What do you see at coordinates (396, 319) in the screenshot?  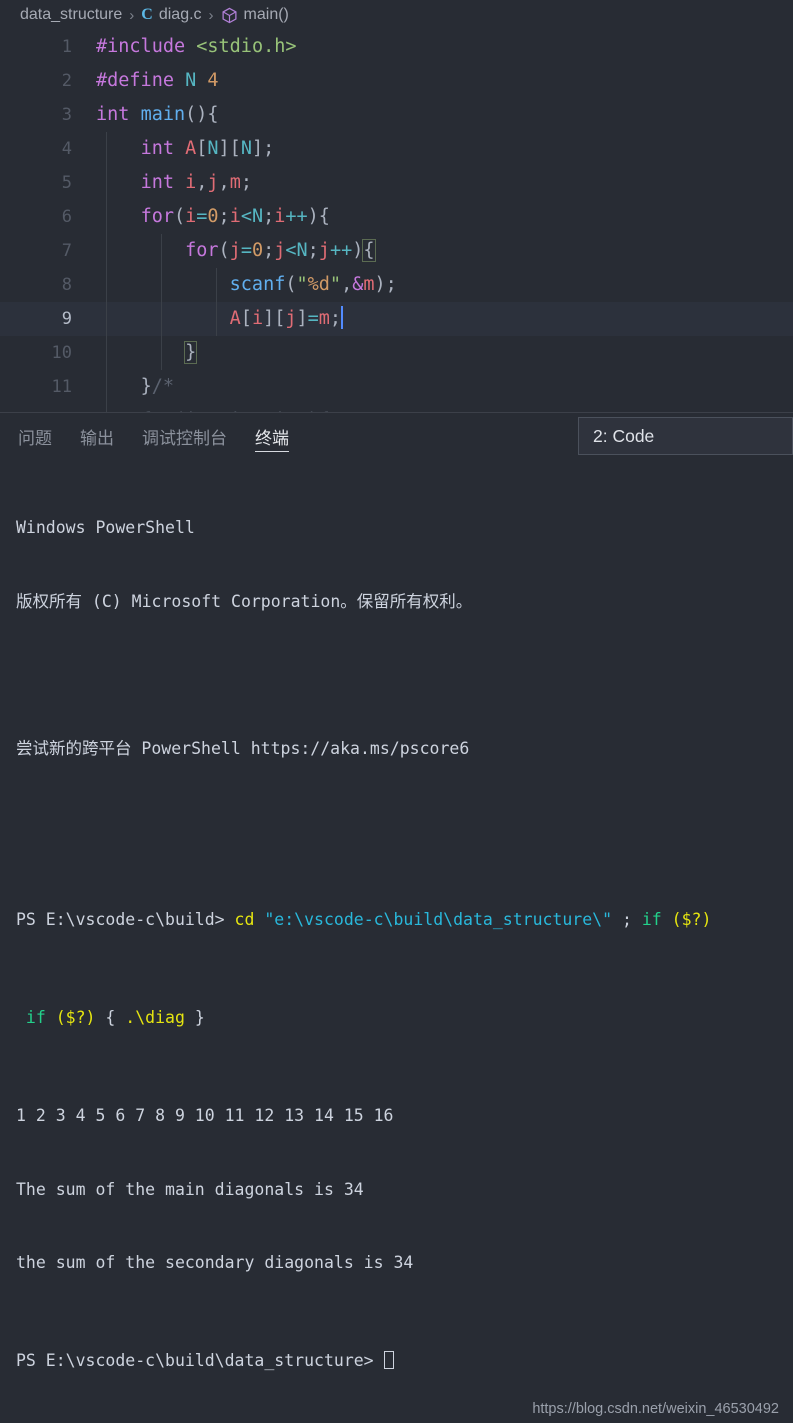 I see `code-line-9: 9 A[i][j]=m;` at bounding box center [396, 319].